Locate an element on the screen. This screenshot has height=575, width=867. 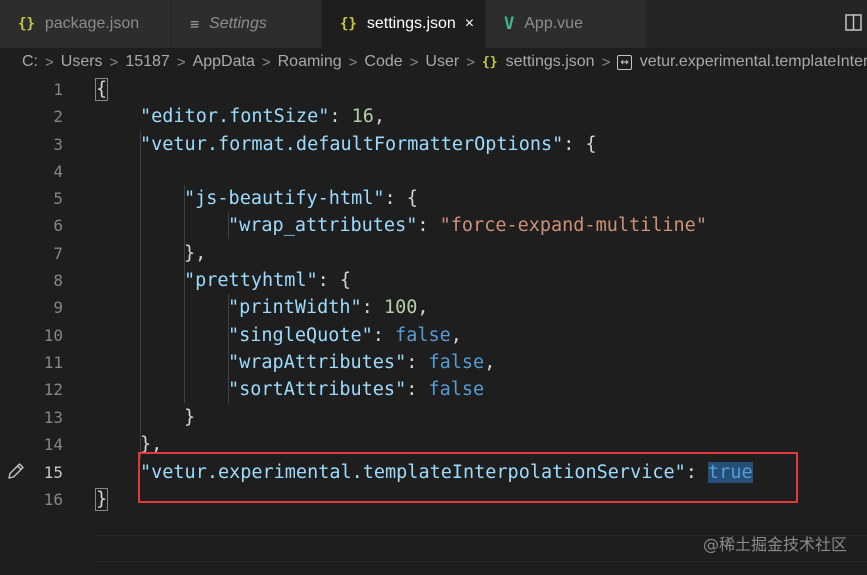
json-key: "wrapAttributes" is located at coordinates (317, 362).